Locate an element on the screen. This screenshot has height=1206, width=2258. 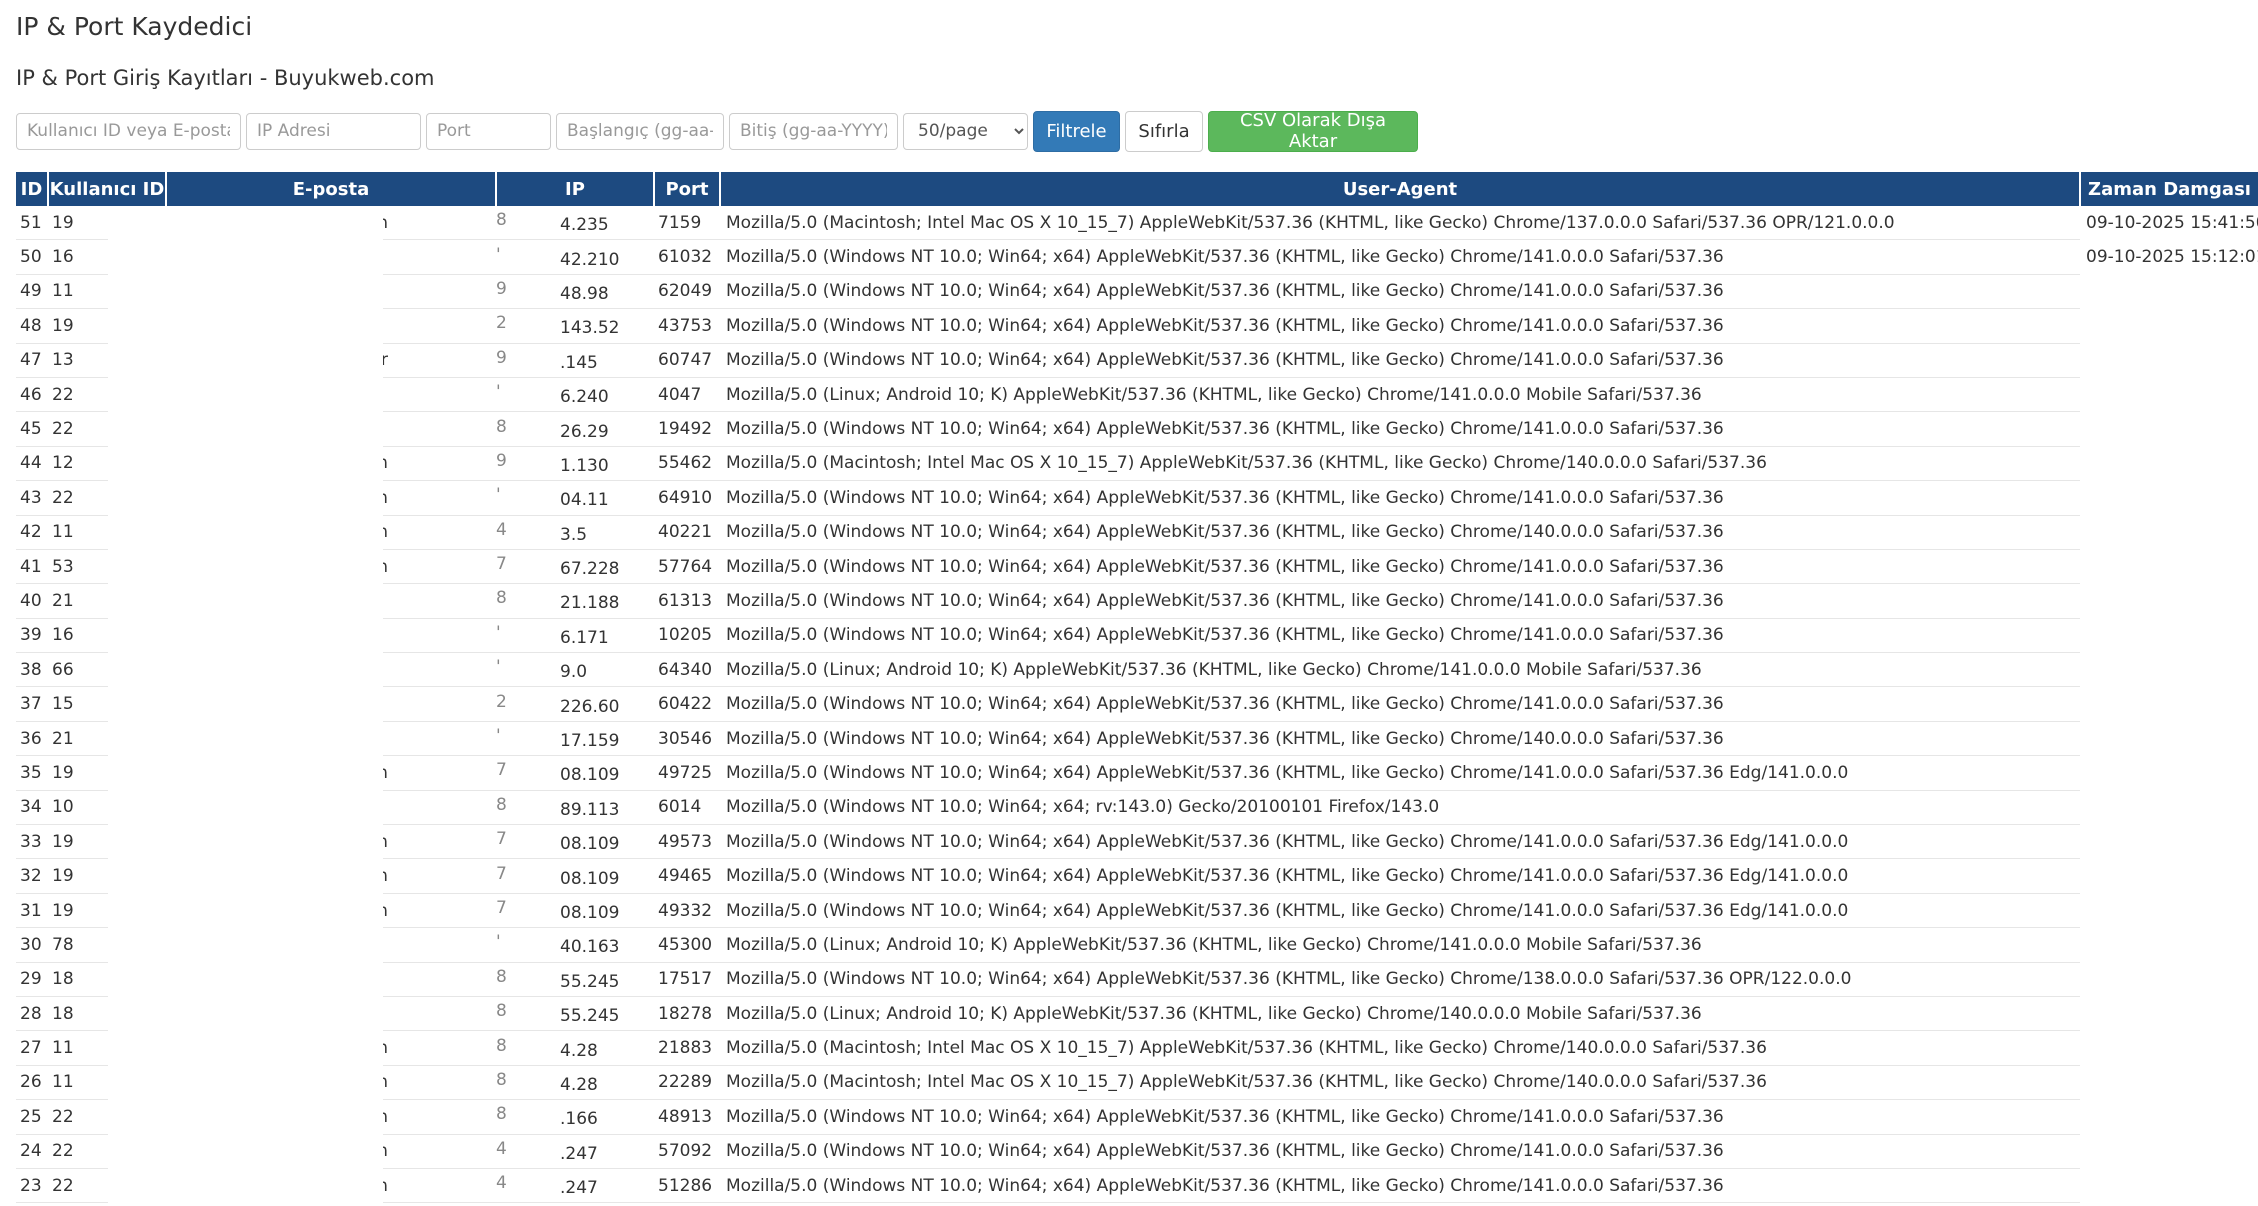
cell-ip: 4 3.5 is located at coordinates (575, 532).